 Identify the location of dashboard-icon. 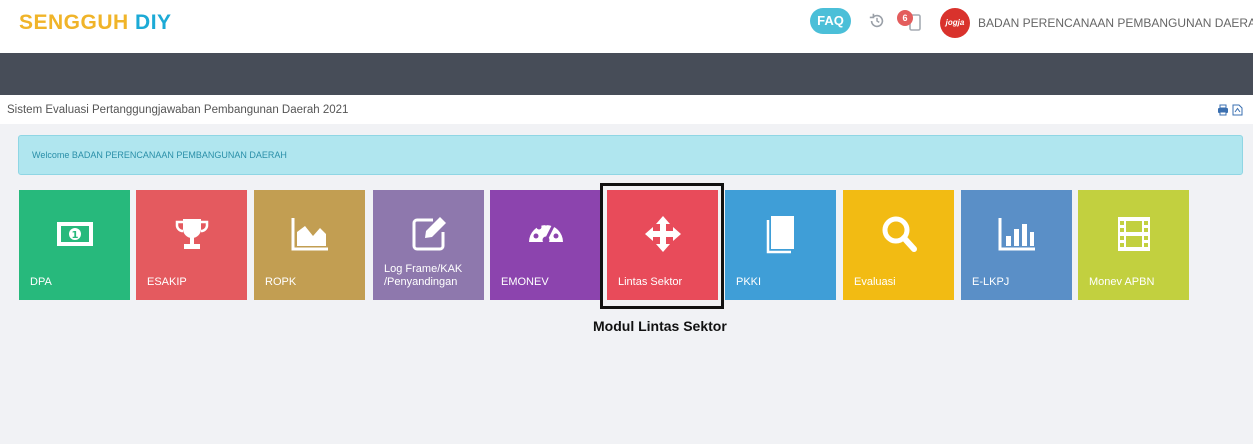
(546, 232).